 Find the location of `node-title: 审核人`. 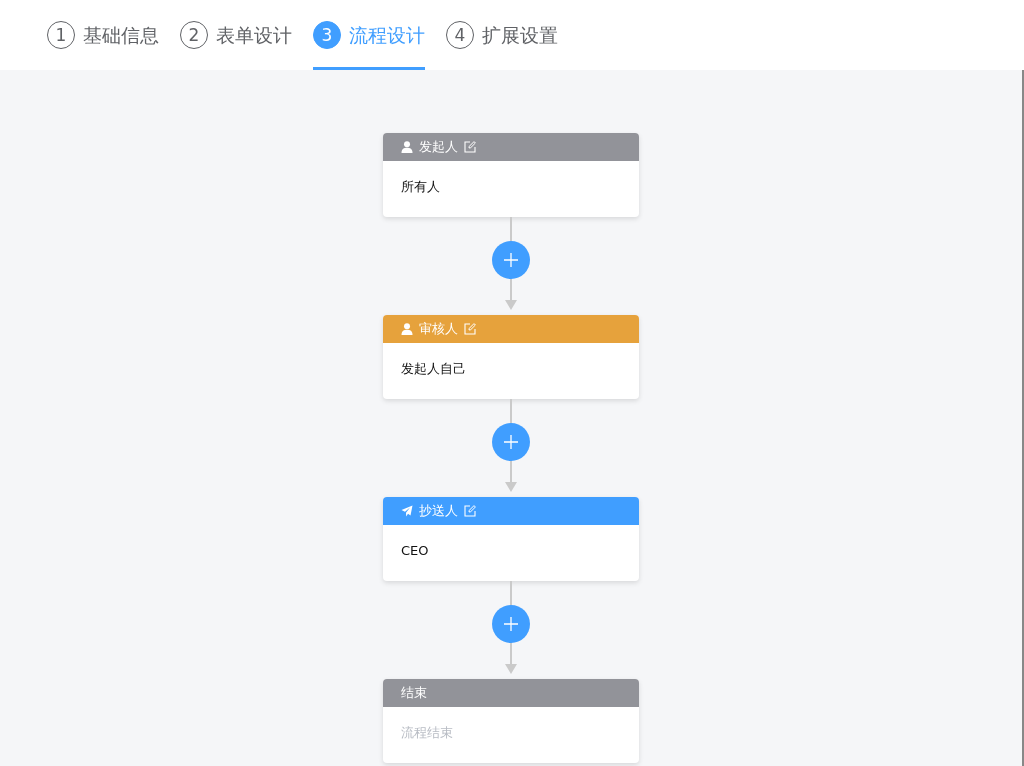

node-title: 审核人 is located at coordinates (438, 328).